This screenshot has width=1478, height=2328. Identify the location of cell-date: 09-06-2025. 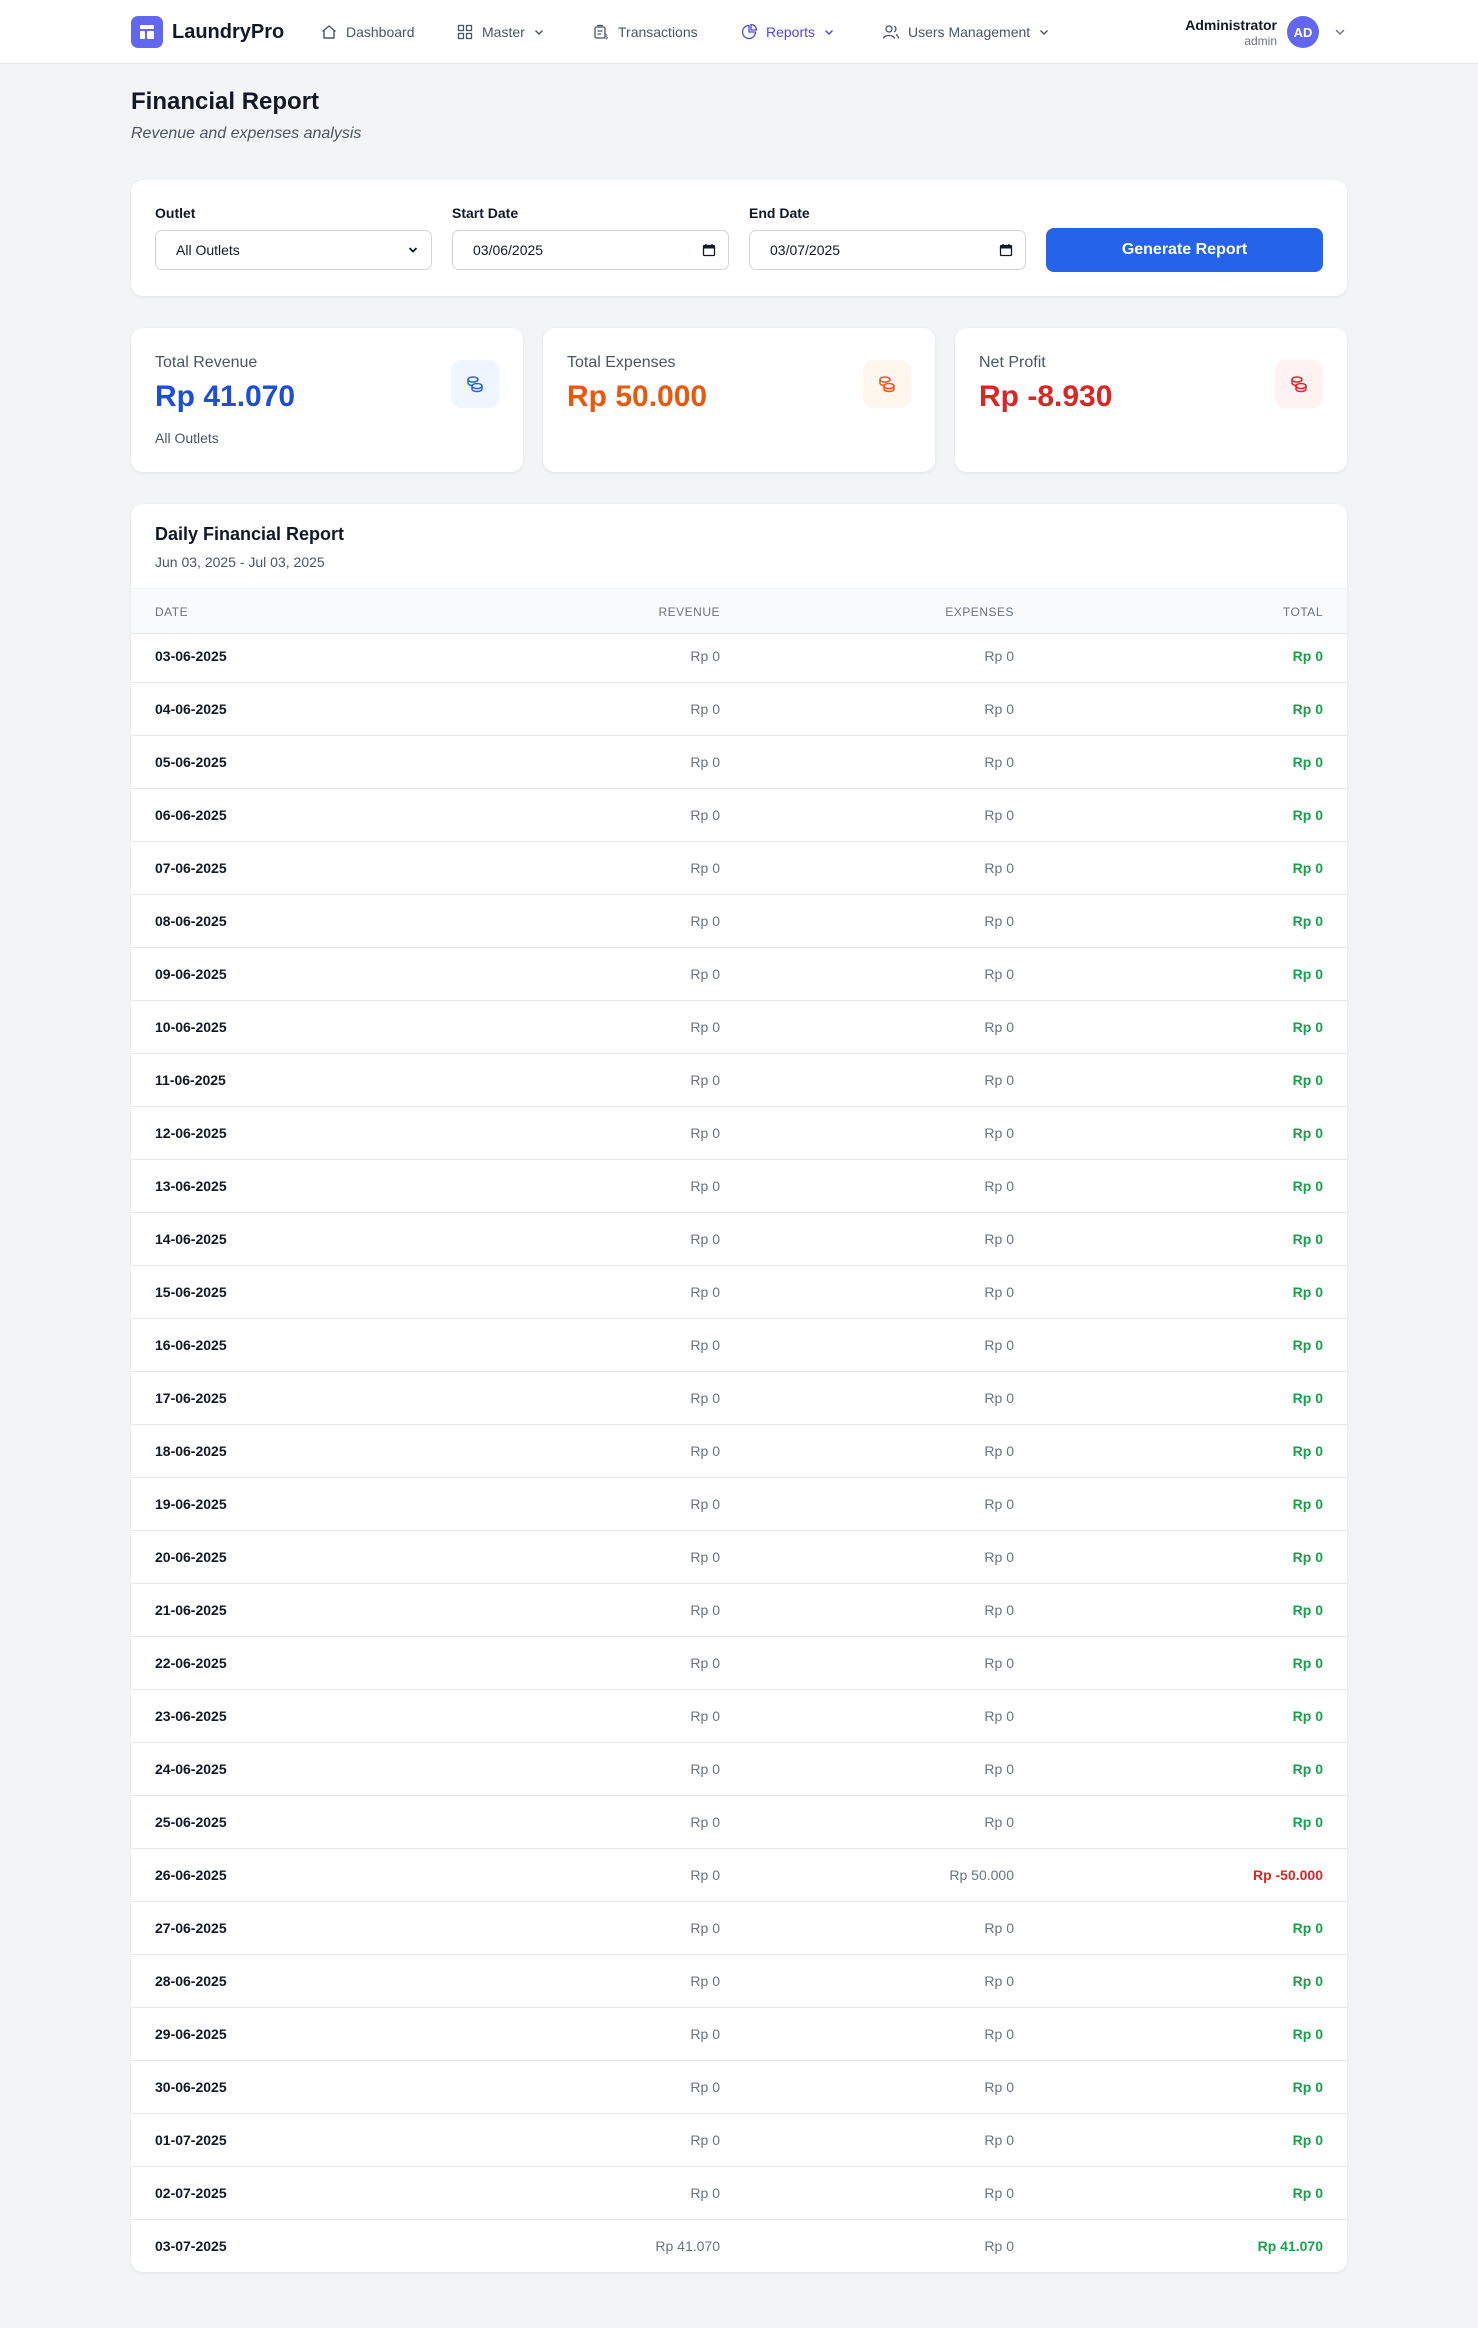
(191, 974).